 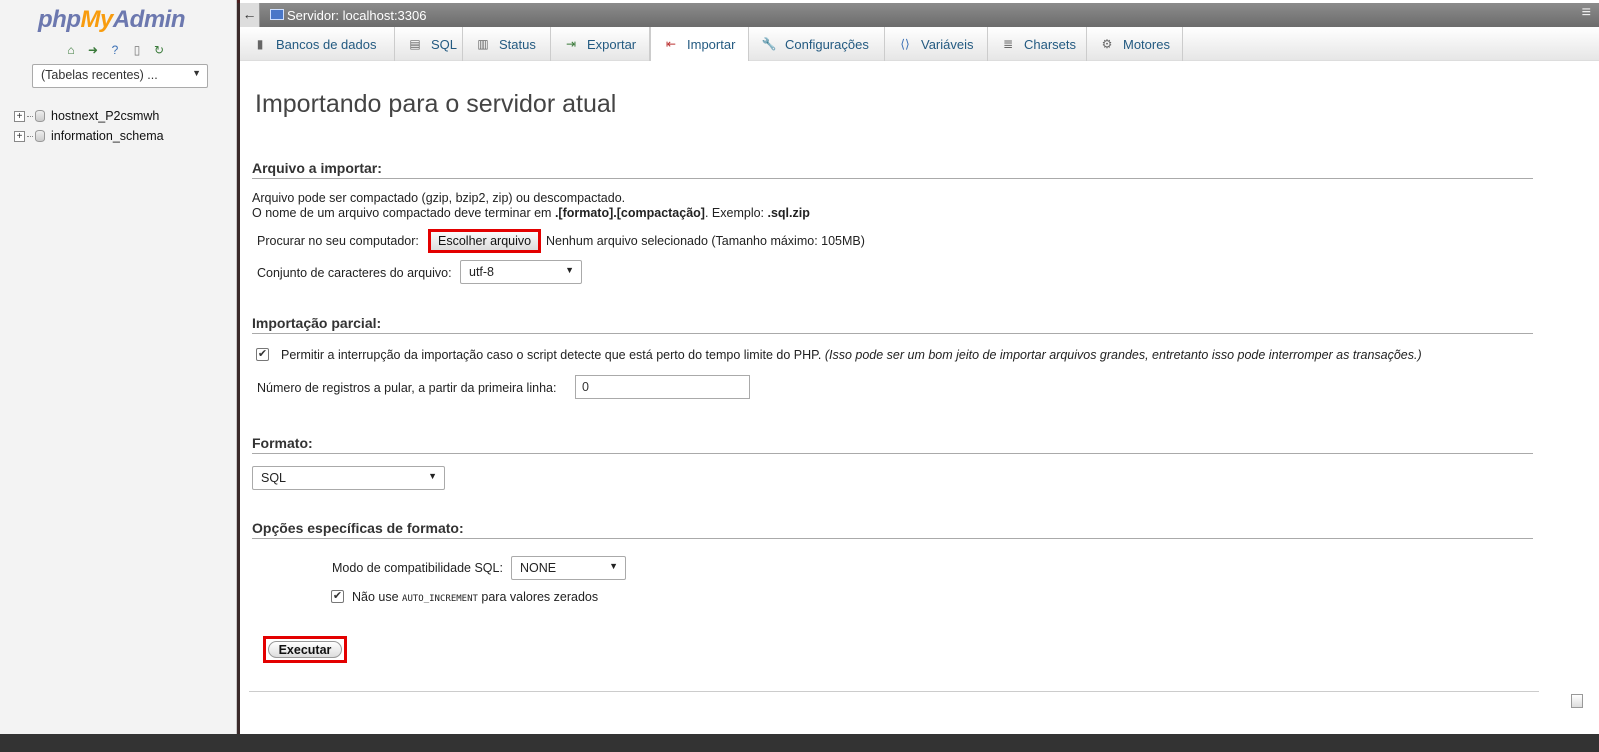 I want to click on charset-label: Conjunto de caracteres do arquivo:, so click(x=354, y=273).